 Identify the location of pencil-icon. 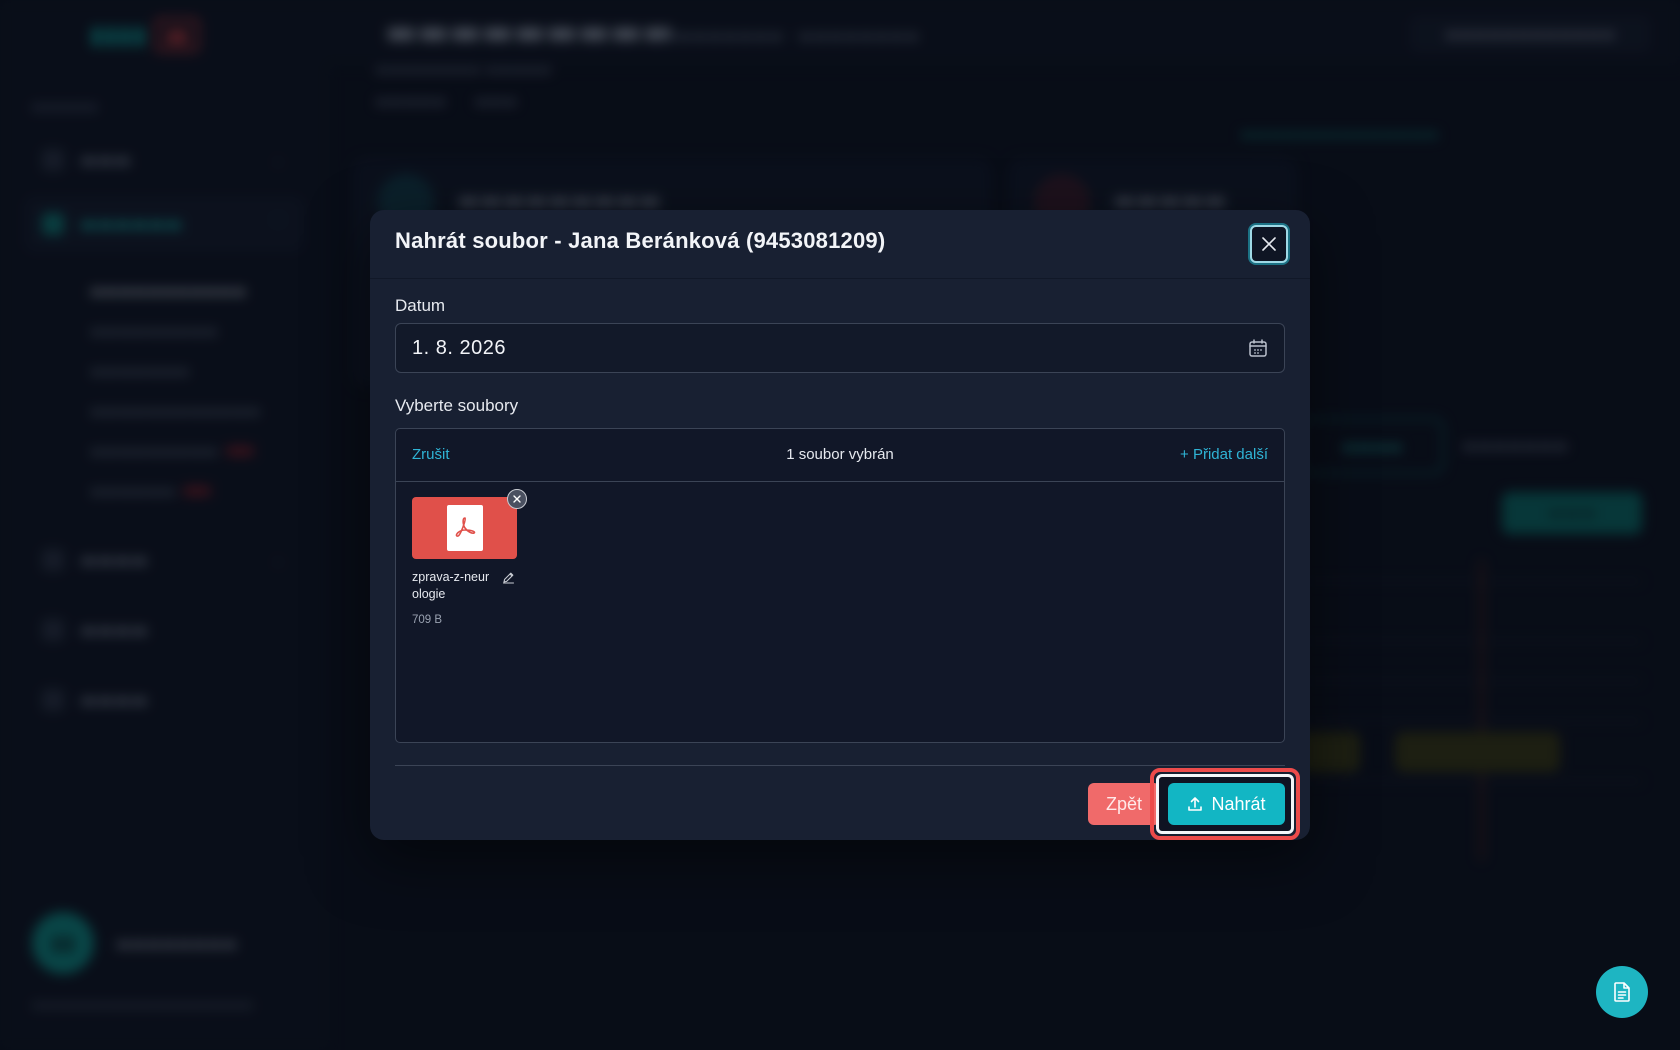
(508, 577).